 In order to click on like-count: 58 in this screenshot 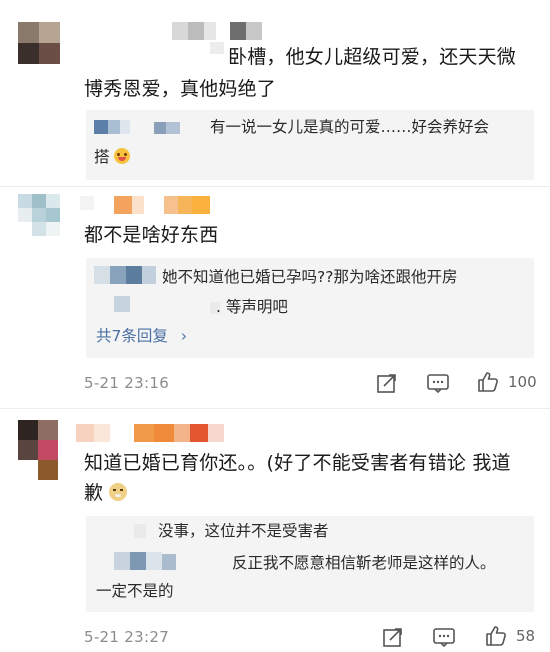, I will do `click(526, 636)`.